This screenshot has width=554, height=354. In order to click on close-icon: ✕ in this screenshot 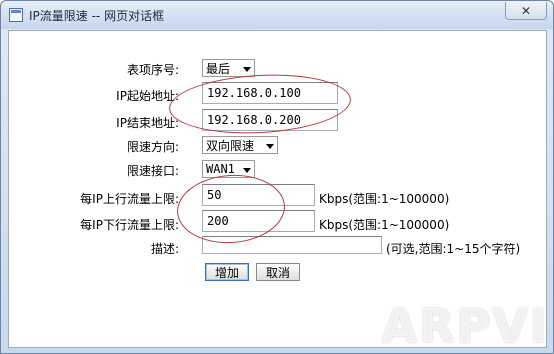, I will do `click(526, 10)`.